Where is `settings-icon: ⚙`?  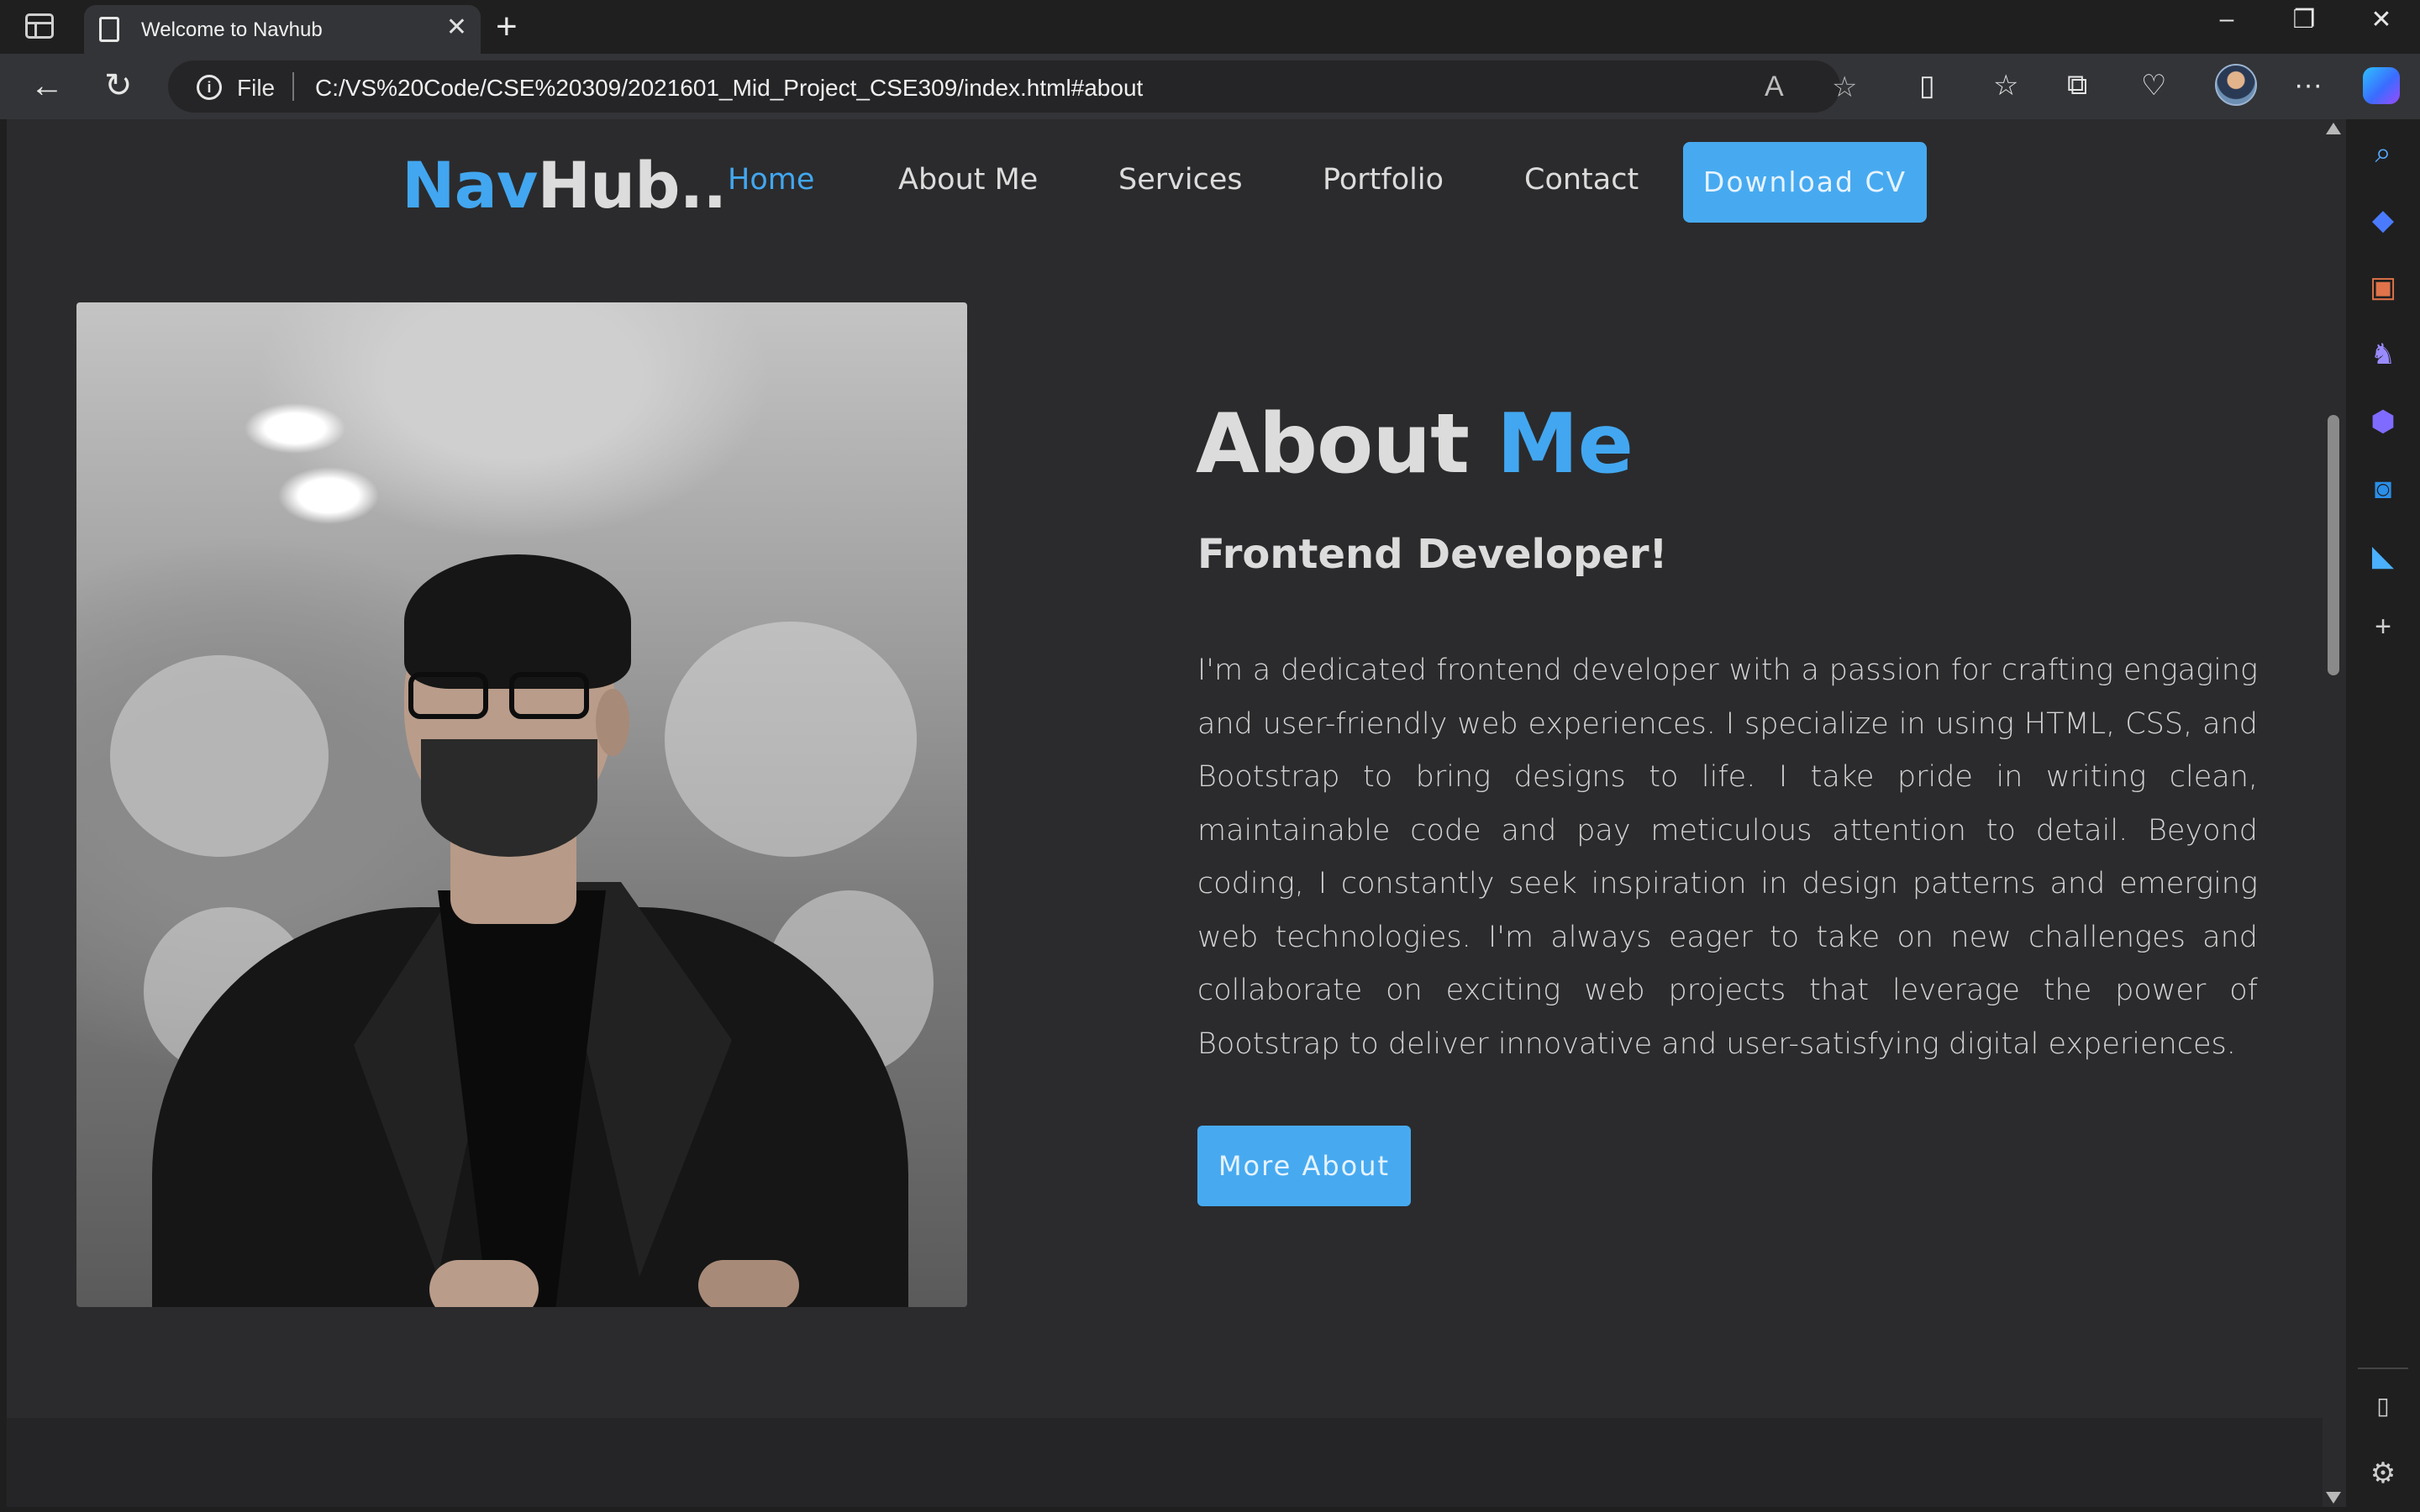 settings-icon: ⚙ is located at coordinates (2384, 1473).